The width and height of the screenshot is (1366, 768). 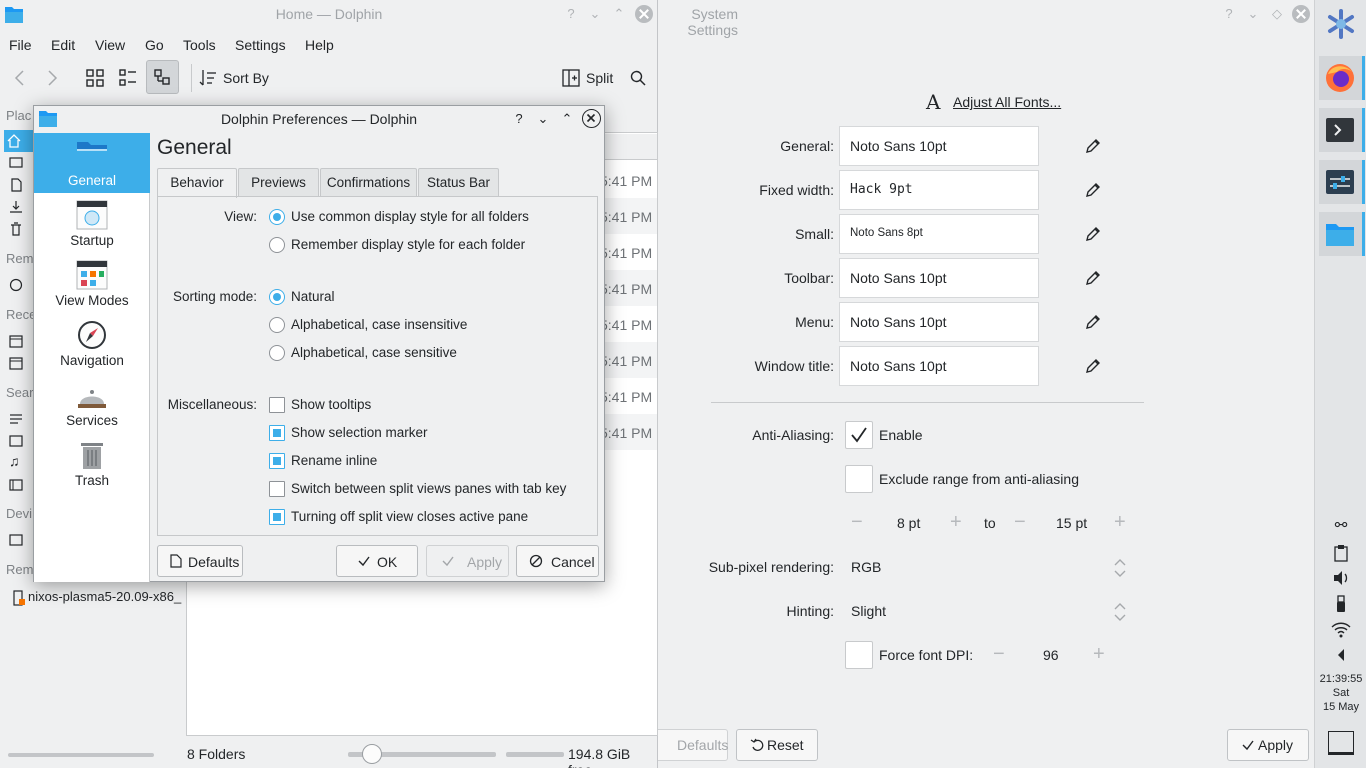 I want to click on search-icon, so click(x=638, y=78).